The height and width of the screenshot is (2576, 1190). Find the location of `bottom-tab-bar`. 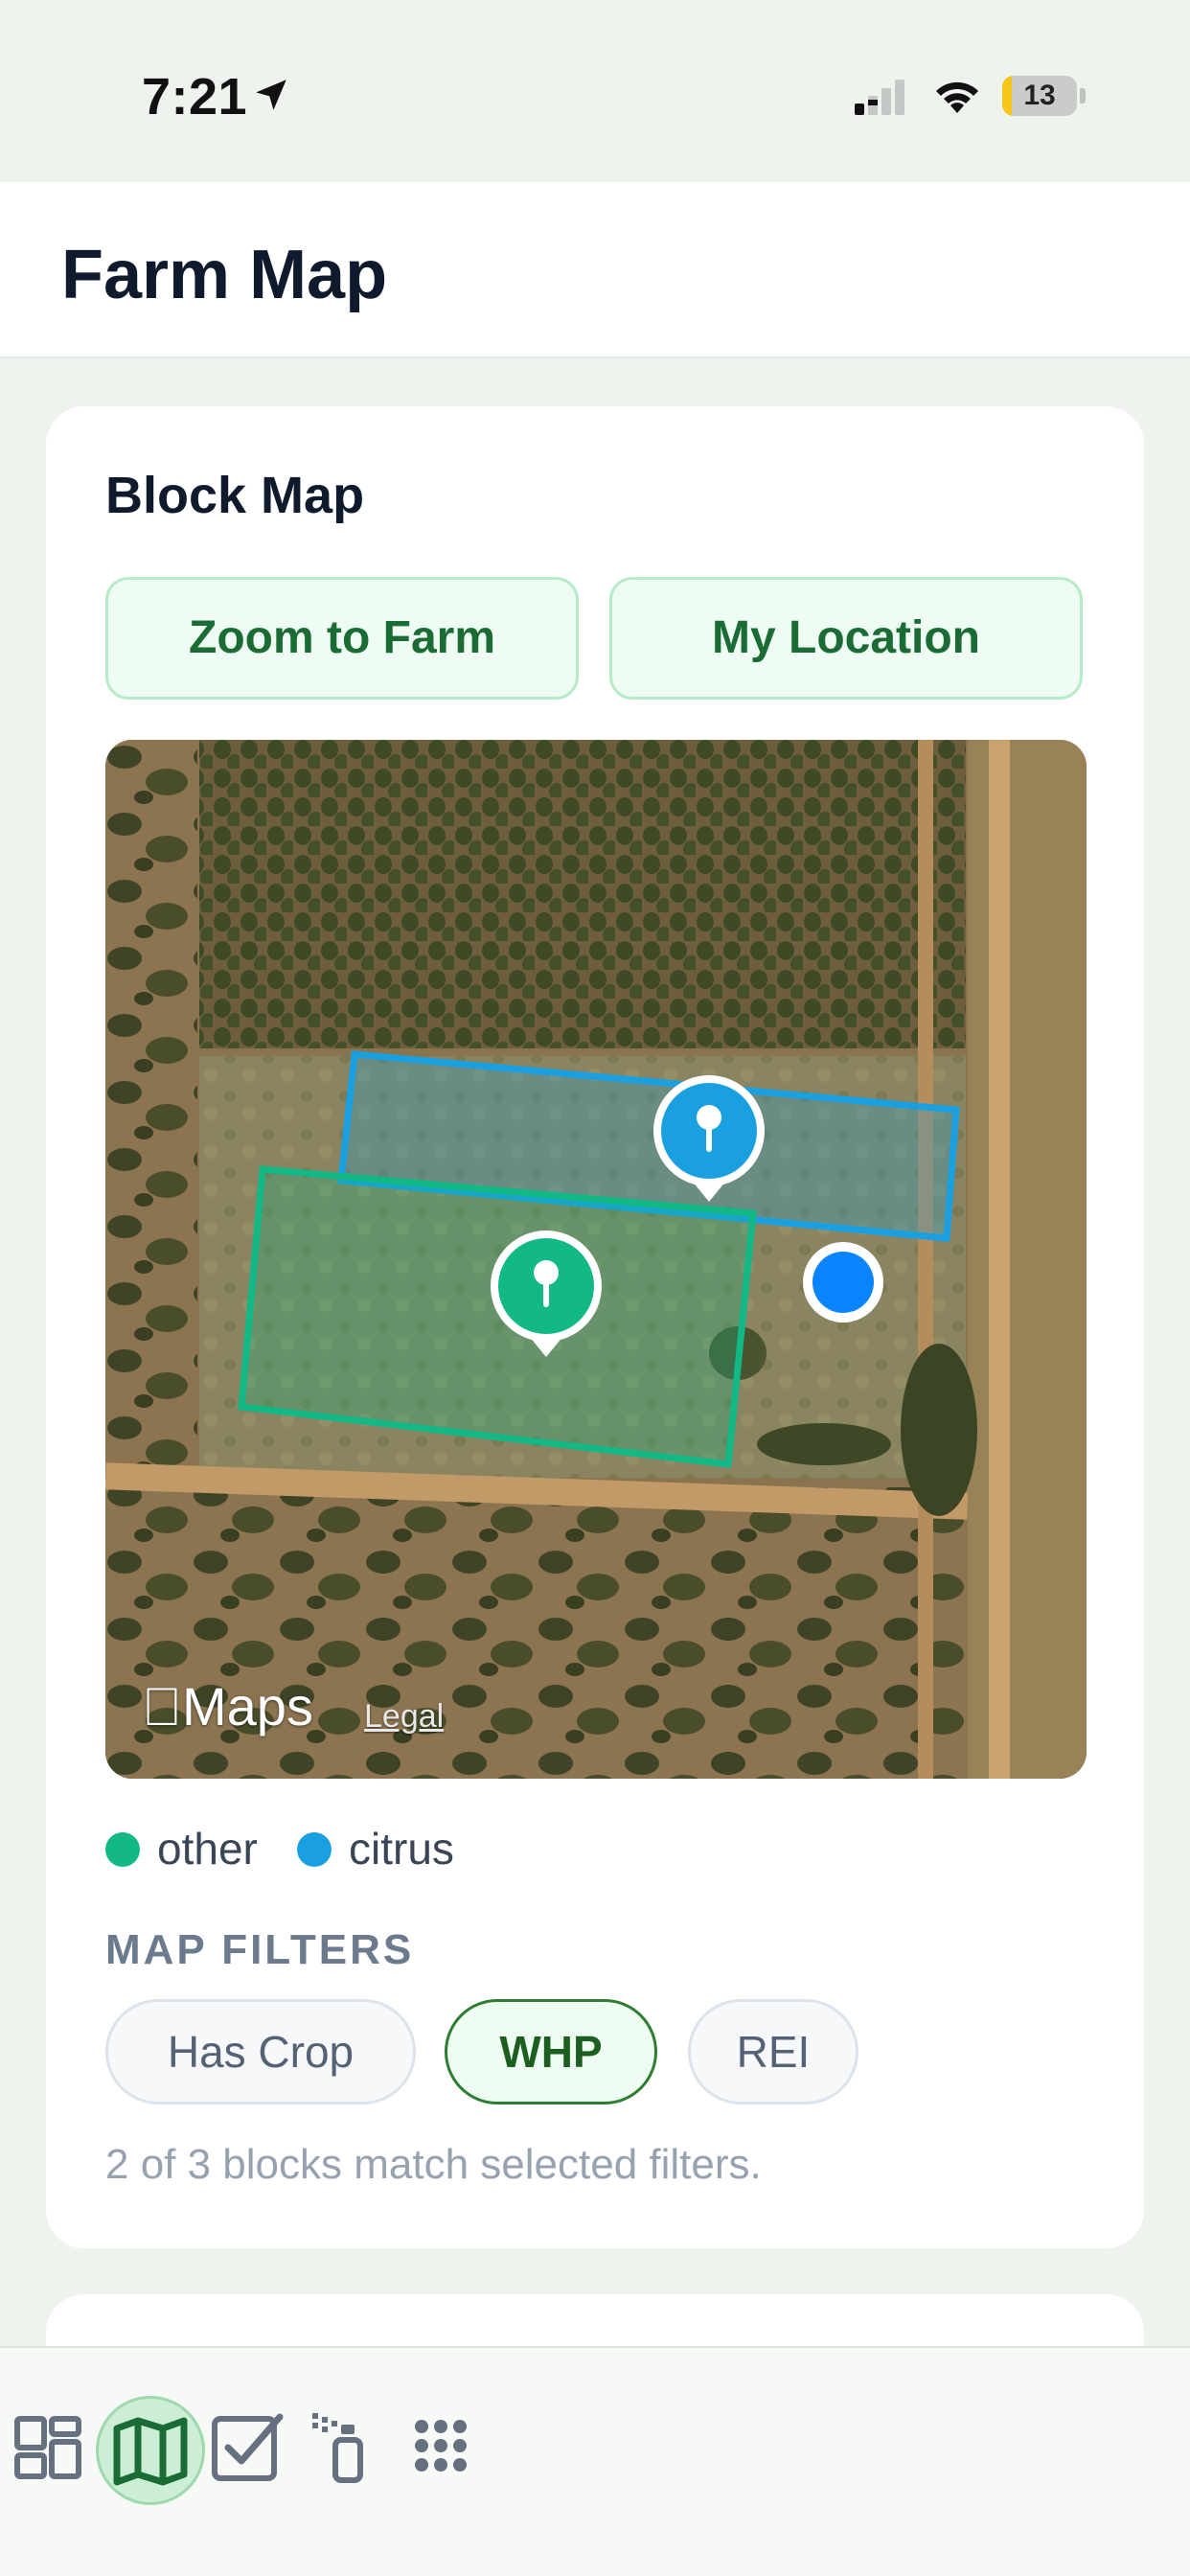

bottom-tab-bar is located at coordinates (595, 2461).